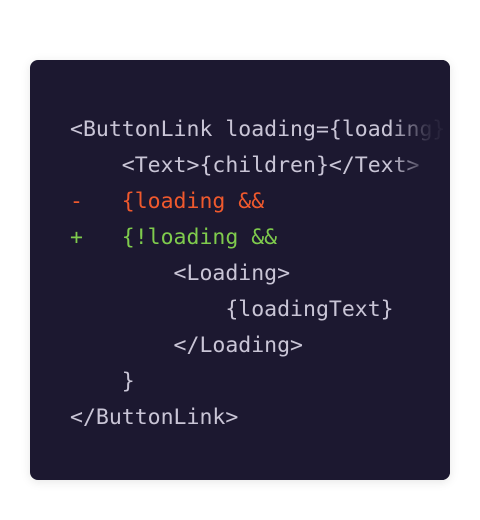 The height and width of the screenshot is (520, 480). I want to click on code-line: }, so click(257, 382).